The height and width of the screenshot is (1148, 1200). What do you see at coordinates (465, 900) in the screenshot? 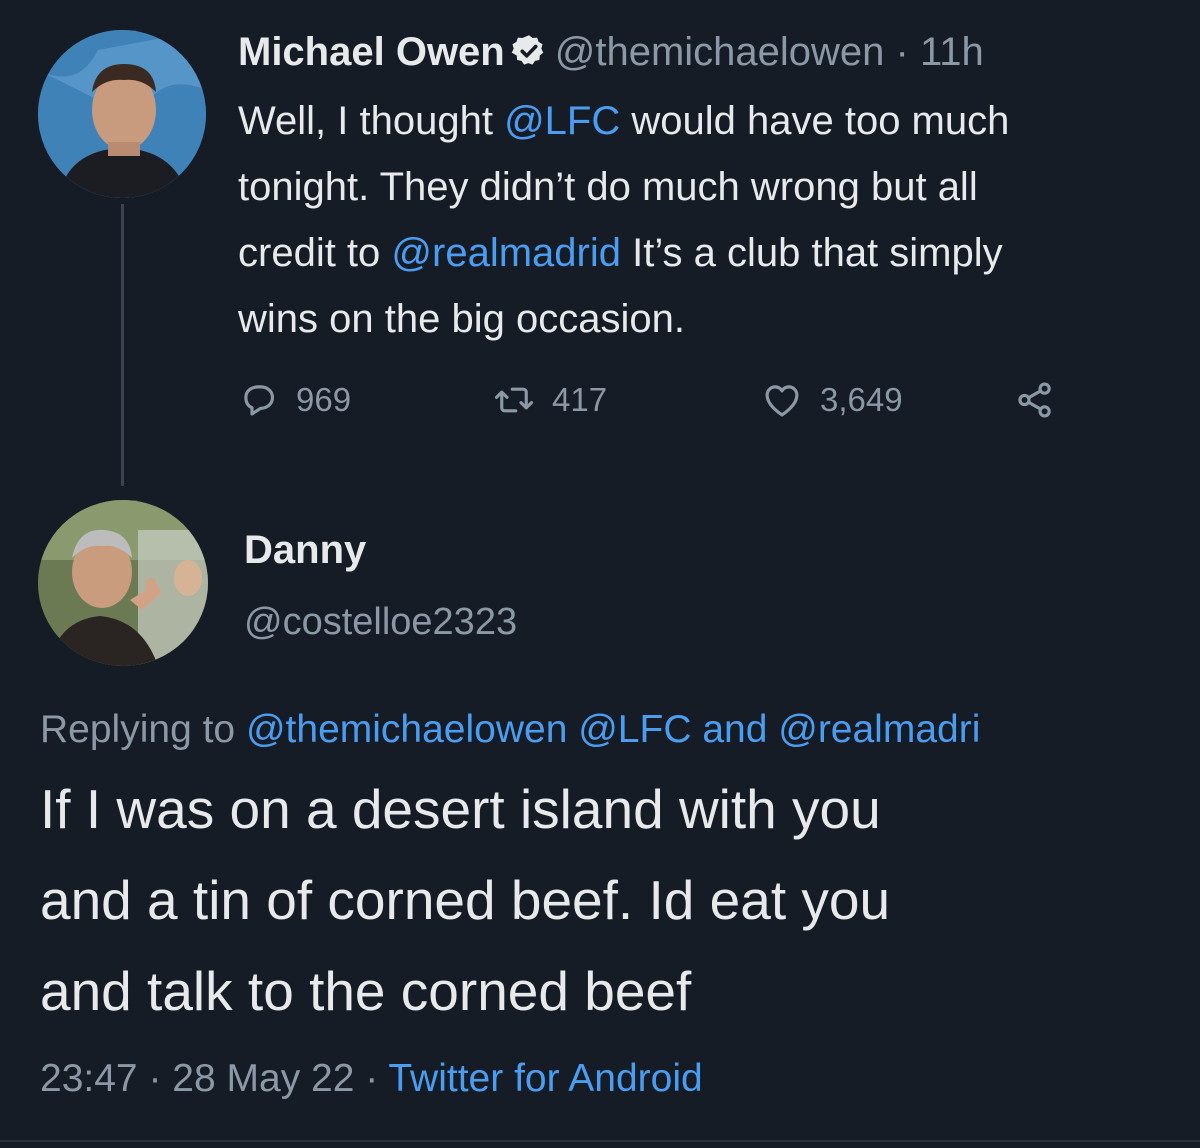
I see `reply-text-line: and a tin of corned beef. Id eat you` at bounding box center [465, 900].